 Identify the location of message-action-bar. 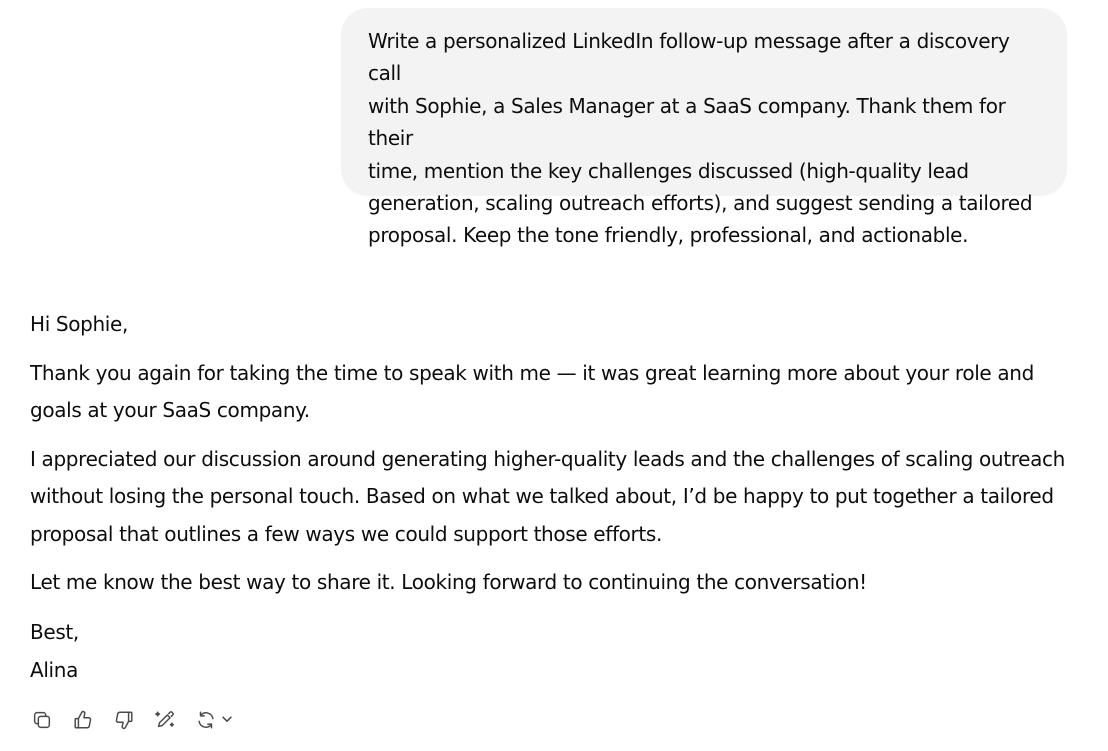
(132, 720).